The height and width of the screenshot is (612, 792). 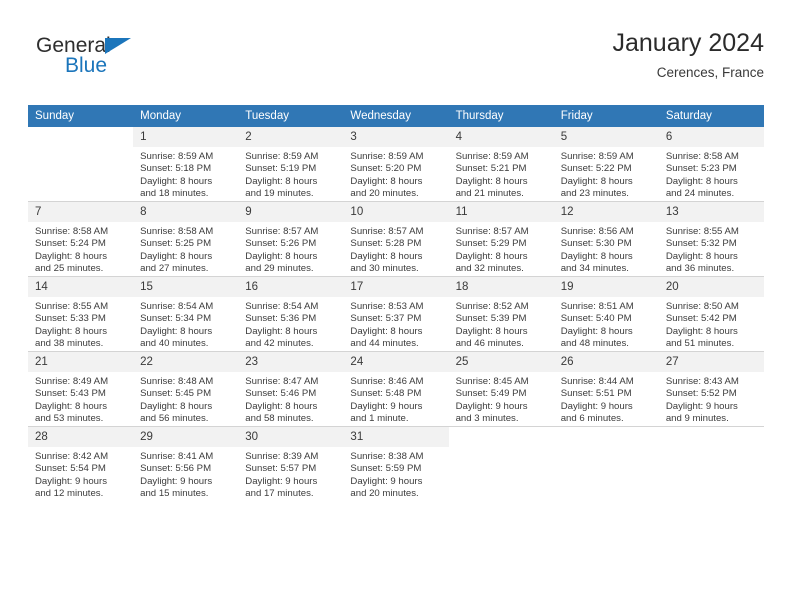 What do you see at coordinates (606, 287) in the screenshot?
I see `day-number: 19` at bounding box center [606, 287].